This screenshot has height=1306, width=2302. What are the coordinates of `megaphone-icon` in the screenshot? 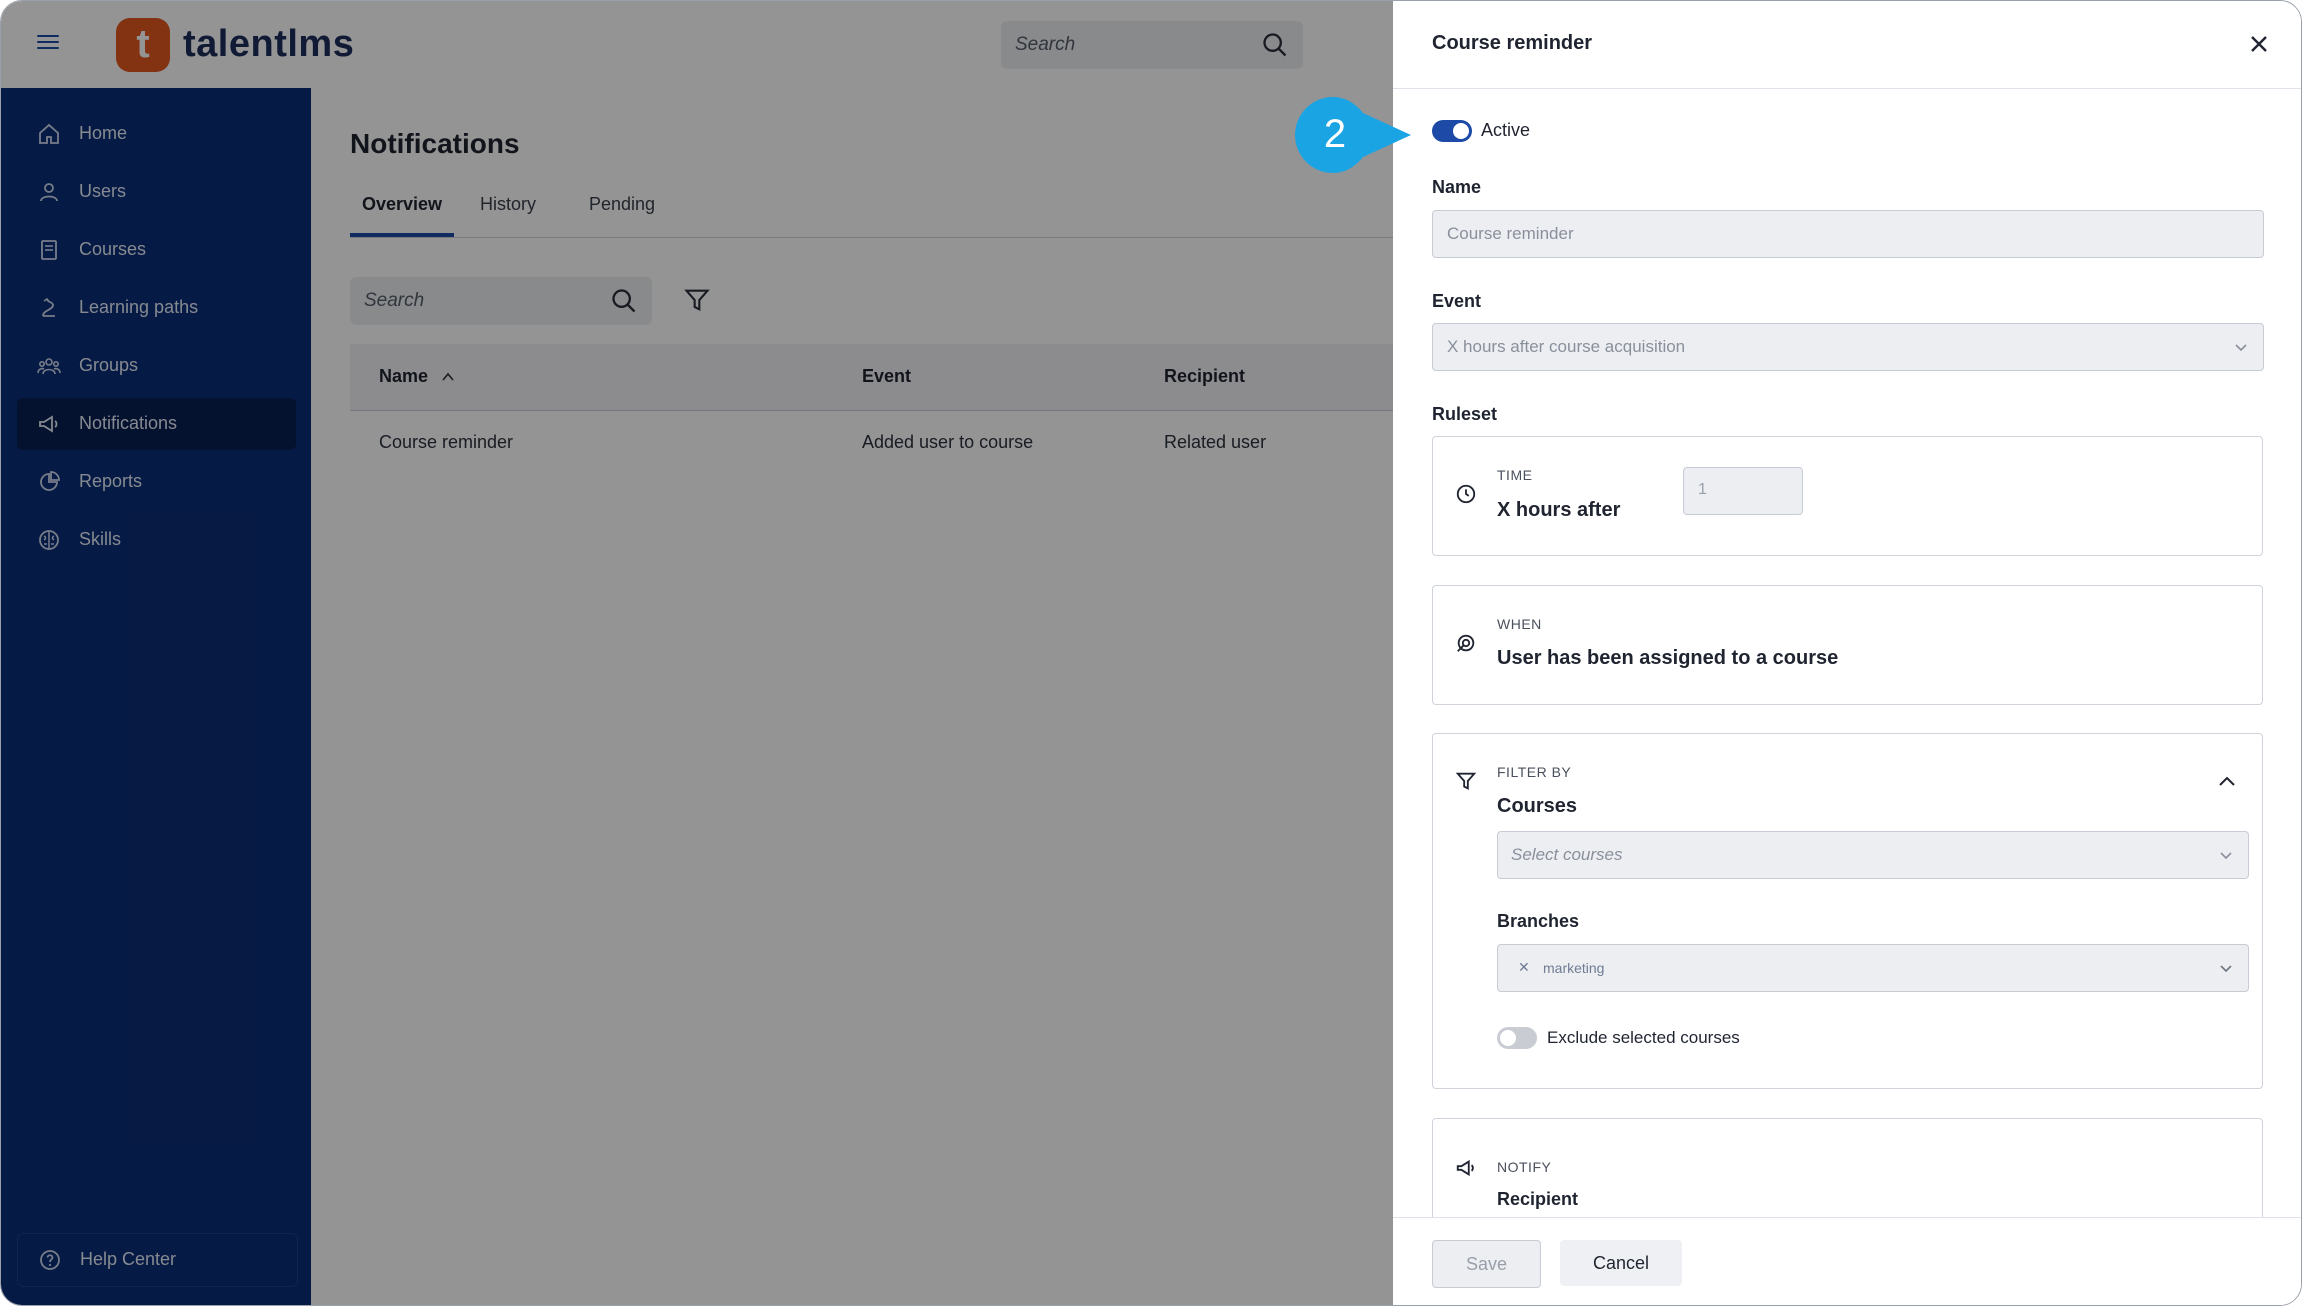 It's located at (1465, 1168).